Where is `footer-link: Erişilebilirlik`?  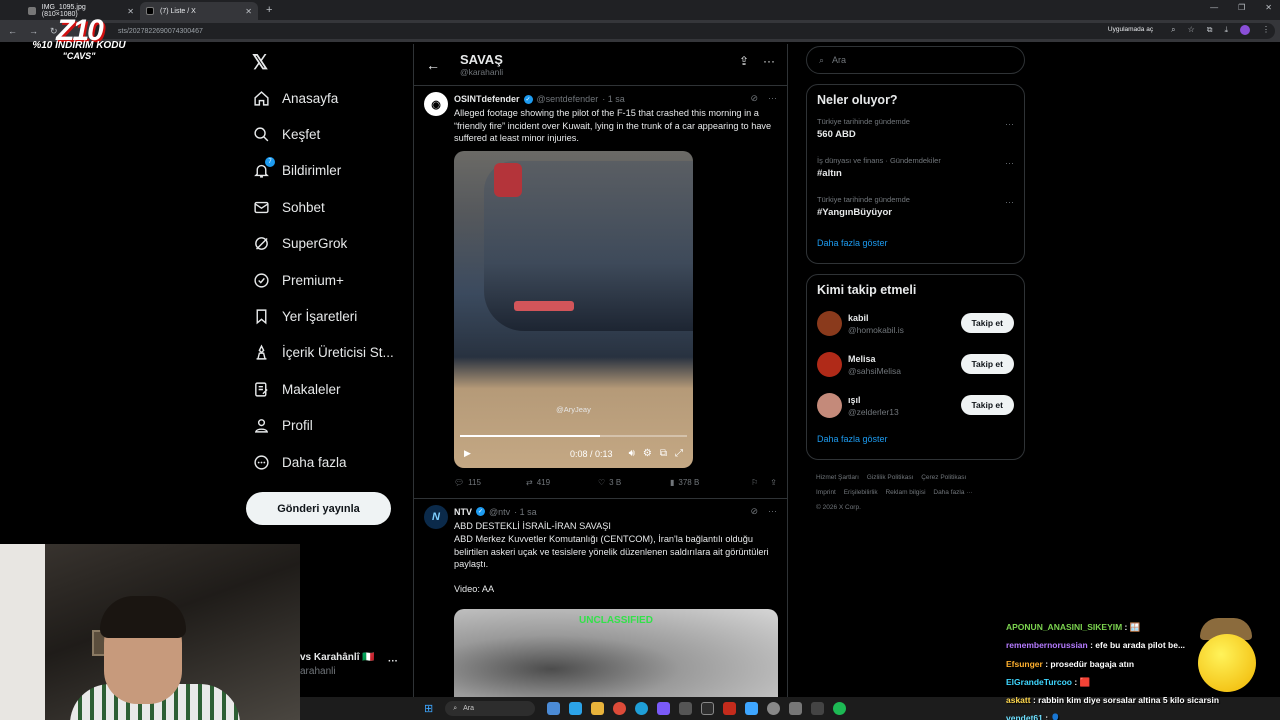 footer-link: Erişilebilirlik is located at coordinates (861, 492).